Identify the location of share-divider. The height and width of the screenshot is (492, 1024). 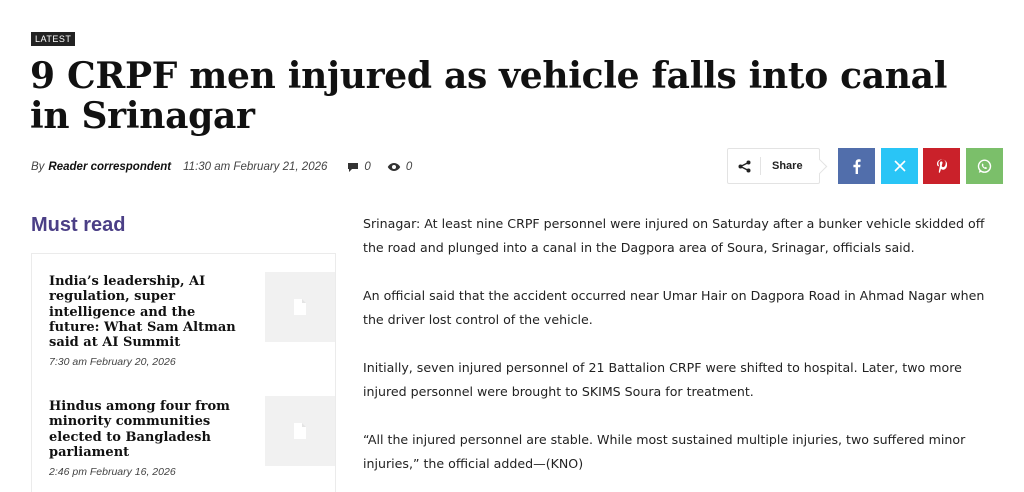
(760, 166).